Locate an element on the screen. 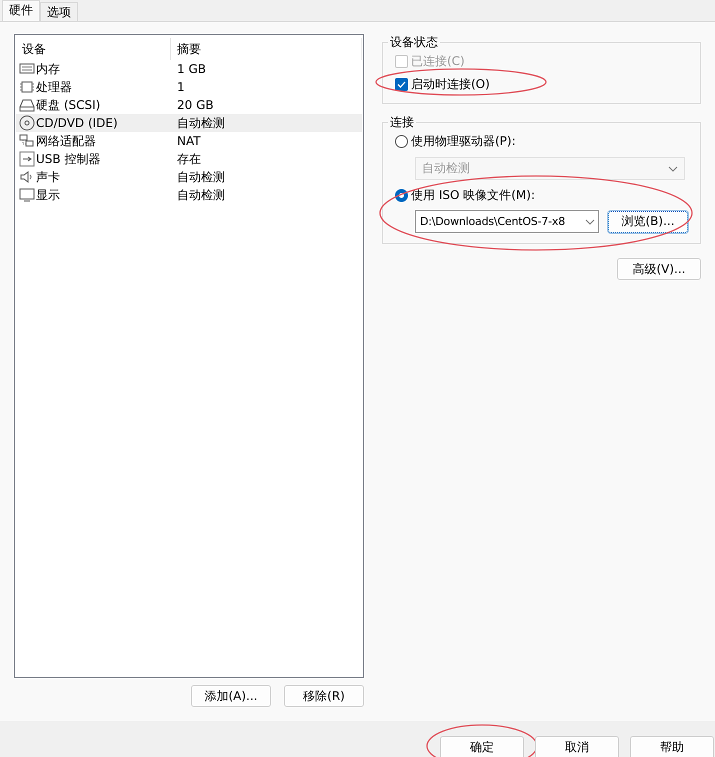 This screenshot has width=715, height=757. device-name: 内存 is located at coordinates (48, 69).